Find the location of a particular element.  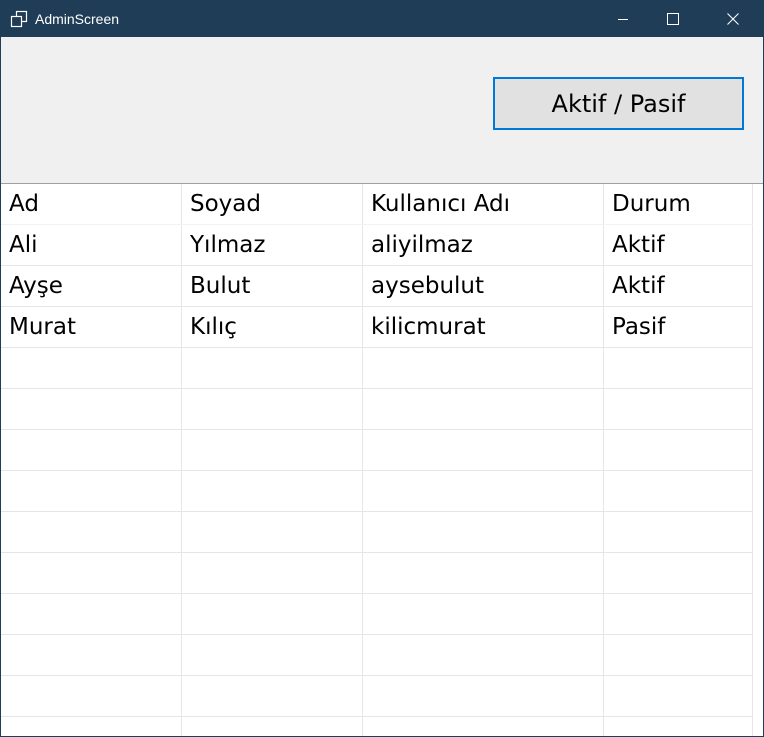

maximize-button is located at coordinates (673, 19).